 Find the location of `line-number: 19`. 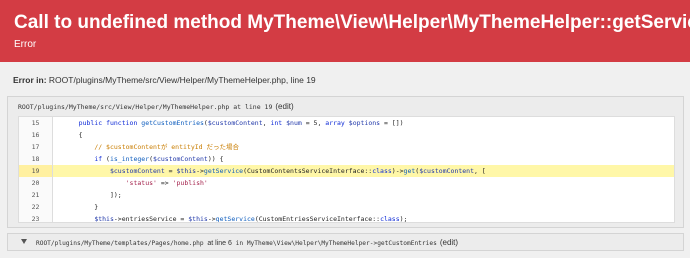

line-number: 19 is located at coordinates (36, 171).